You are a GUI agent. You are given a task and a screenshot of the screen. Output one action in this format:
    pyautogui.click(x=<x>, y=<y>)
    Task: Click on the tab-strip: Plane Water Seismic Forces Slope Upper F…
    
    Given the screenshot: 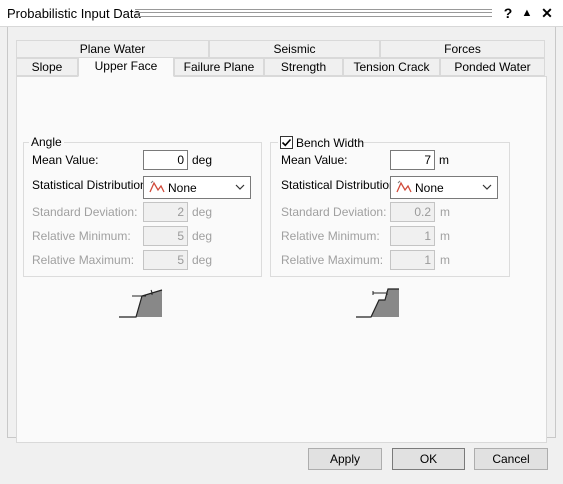 What is the action you would take?
    pyautogui.click(x=280, y=58)
    